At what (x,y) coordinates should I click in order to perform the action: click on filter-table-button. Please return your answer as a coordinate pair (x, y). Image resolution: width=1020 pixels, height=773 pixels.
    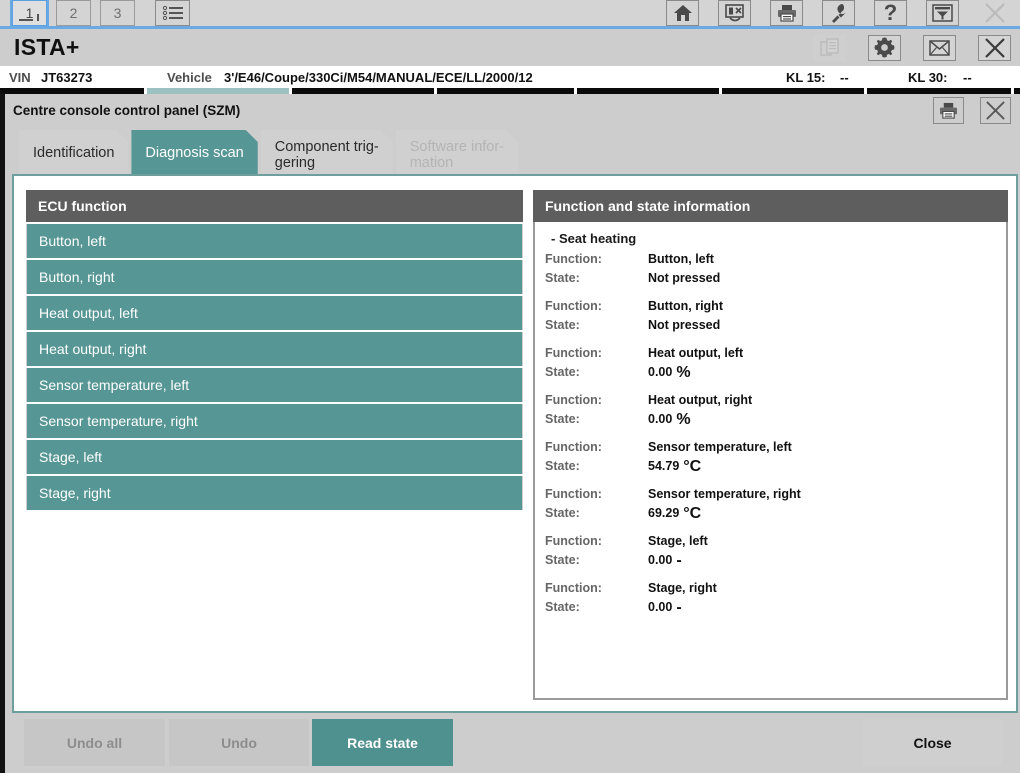
    Looking at the image, I should click on (942, 13).